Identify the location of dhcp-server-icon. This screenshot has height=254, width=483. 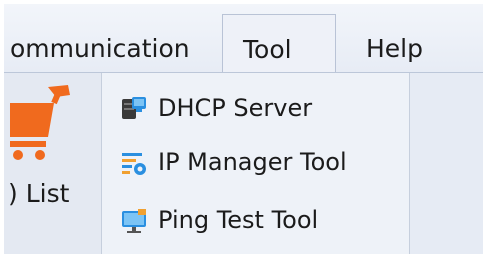
(134, 108).